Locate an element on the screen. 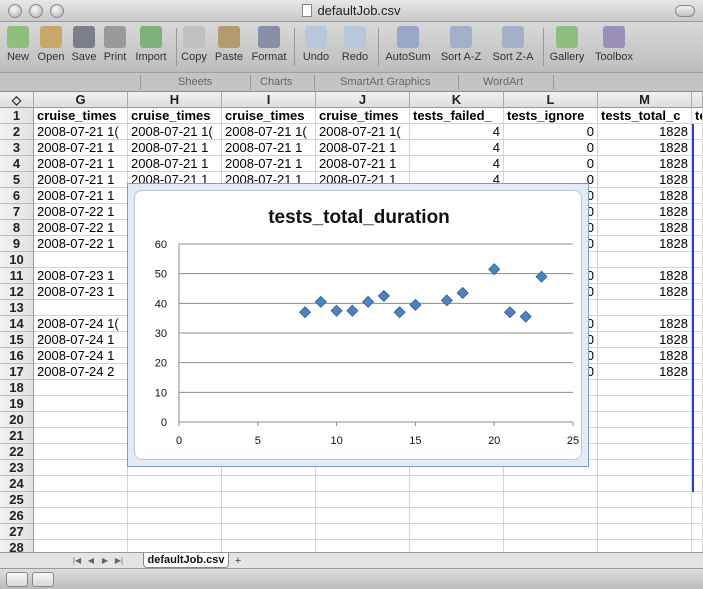  row-header: 17 is located at coordinates (17, 372).